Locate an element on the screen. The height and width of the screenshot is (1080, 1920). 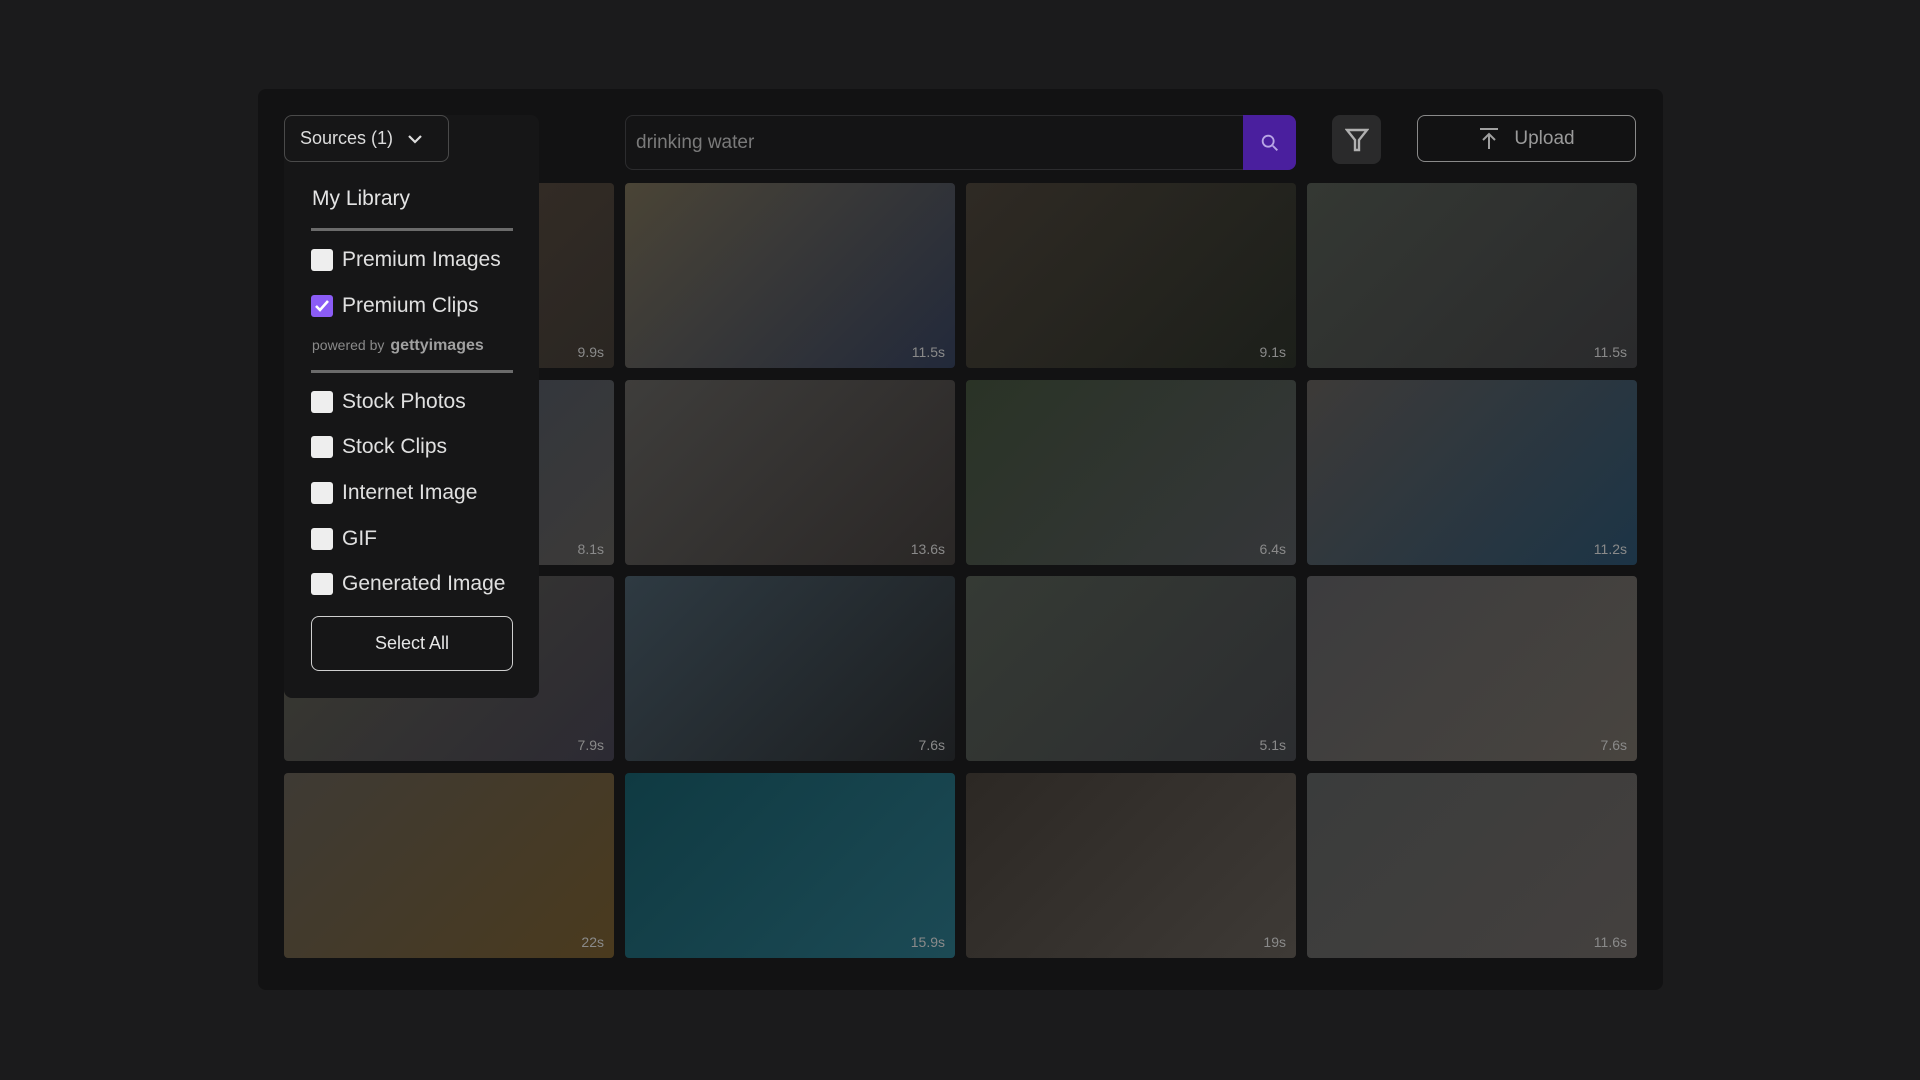
gettyimages-logo: gettyimages is located at coordinates (437, 345).